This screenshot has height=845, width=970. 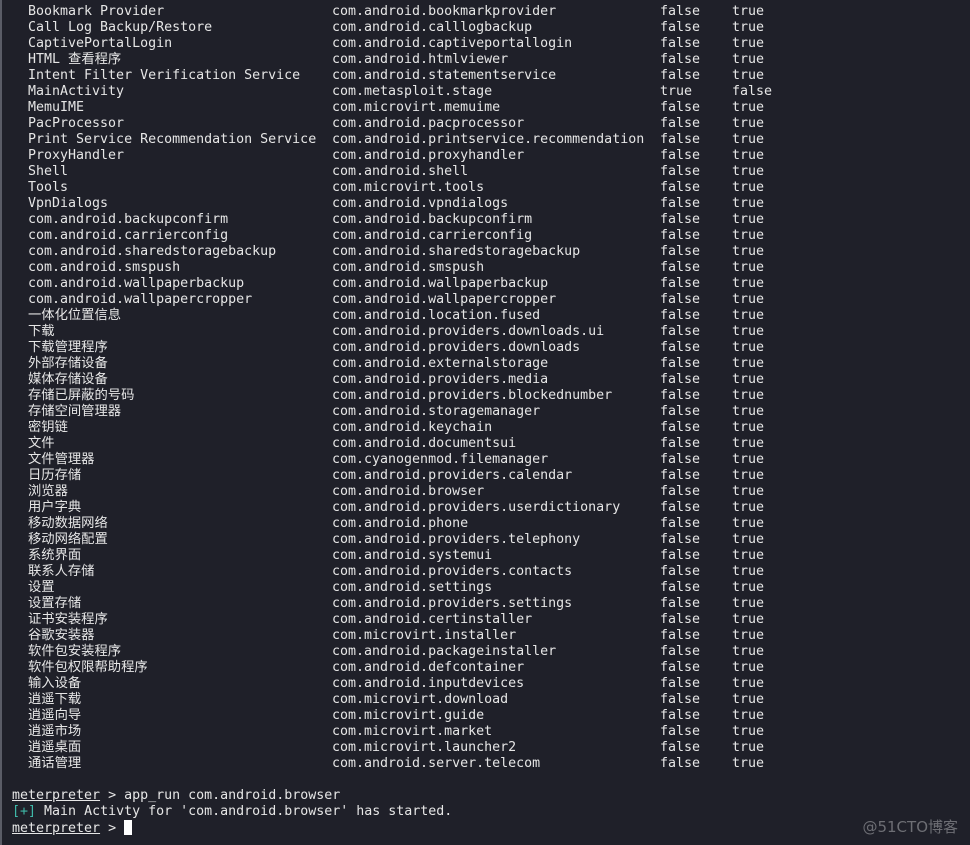 What do you see at coordinates (68, 619) in the screenshot?
I see `app-name: 证书安装程序` at bounding box center [68, 619].